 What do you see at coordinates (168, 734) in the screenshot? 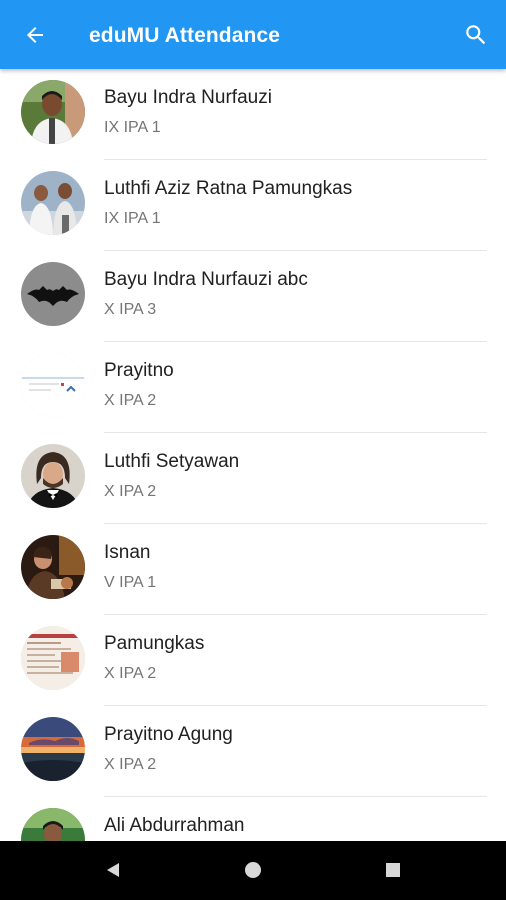
I see `student-name: Prayitno Agung` at bounding box center [168, 734].